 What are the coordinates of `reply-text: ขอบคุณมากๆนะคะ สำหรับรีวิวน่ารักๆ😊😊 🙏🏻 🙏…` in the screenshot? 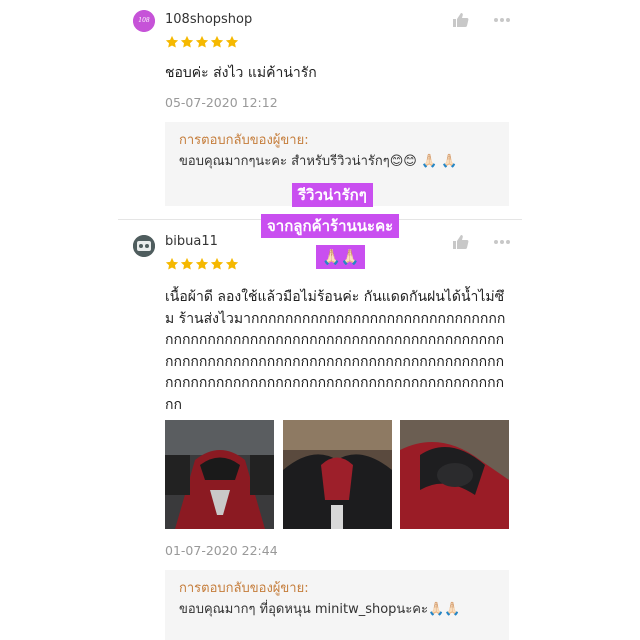 It's located at (318, 161).